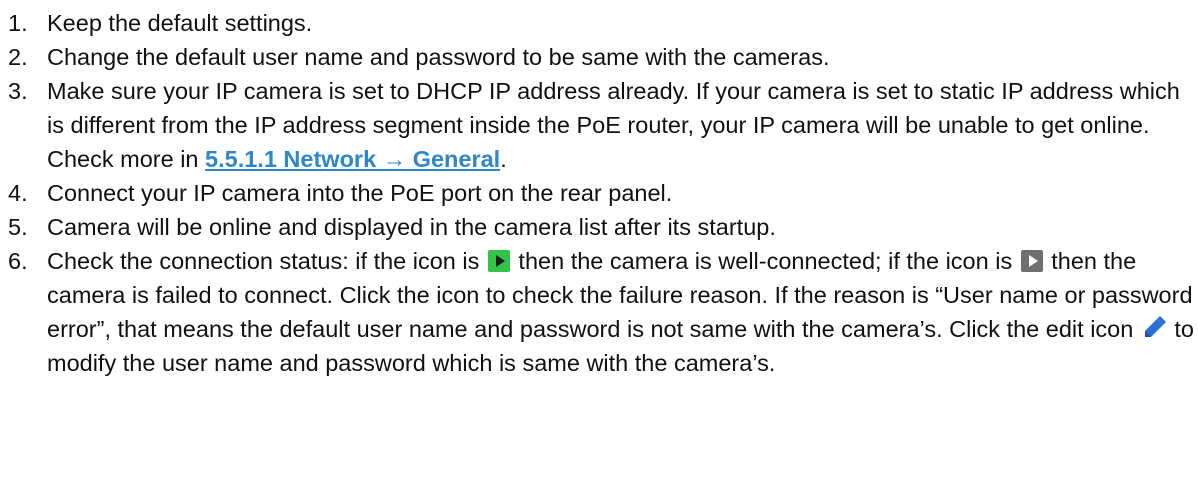  What do you see at coordinates (503, 159) in the screenshot?
I see `step-text-after-link: .` at bounding box center [503, 159].